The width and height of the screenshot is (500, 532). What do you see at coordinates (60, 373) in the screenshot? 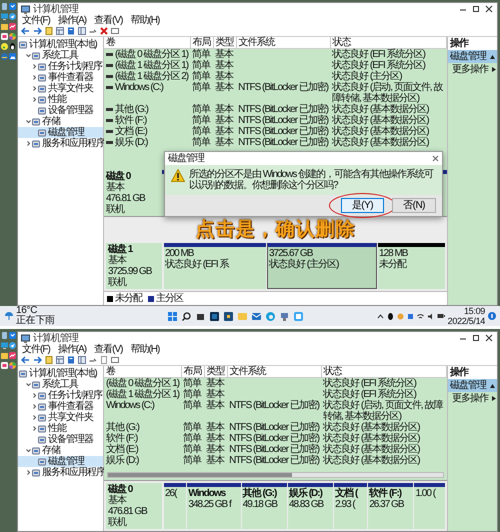
I see `tree-item: 计算机管理(本地)` at bounding box center [60, 373].